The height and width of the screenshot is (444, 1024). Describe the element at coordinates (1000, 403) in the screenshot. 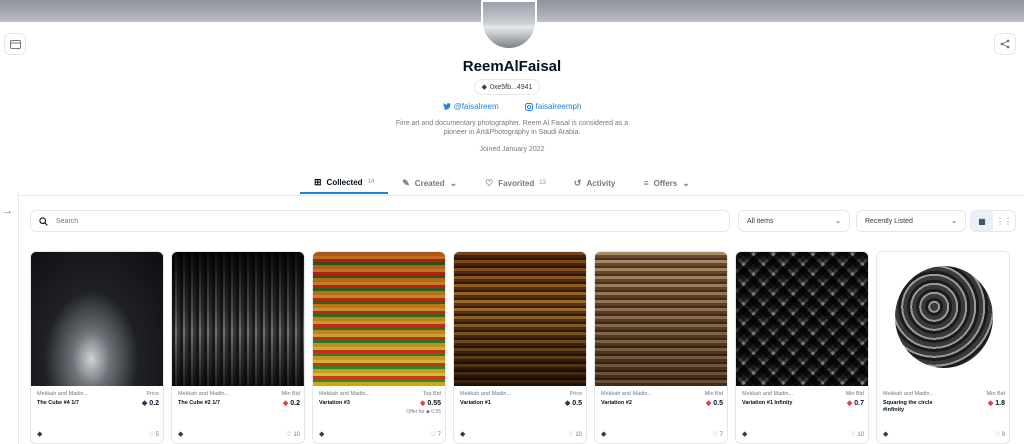

I see `item-price-value: 1.8` at that location.